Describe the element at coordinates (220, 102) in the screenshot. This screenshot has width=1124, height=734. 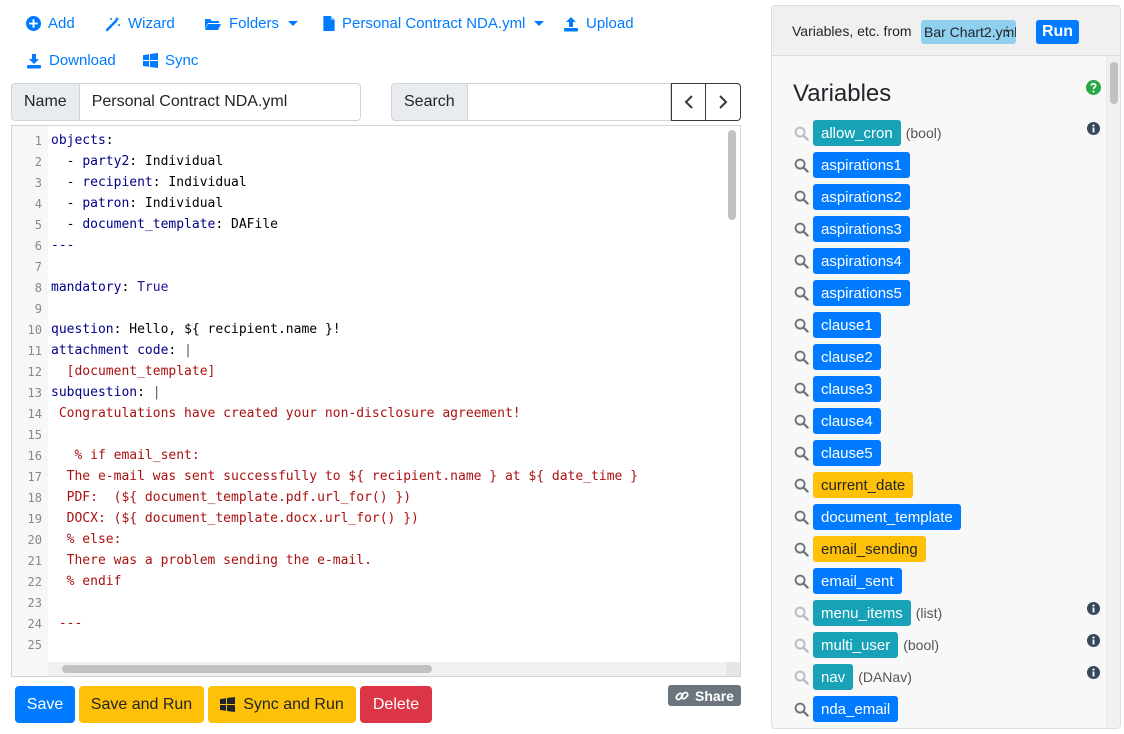
I see `name-input: Personal Contract NDA.yml` at that location.